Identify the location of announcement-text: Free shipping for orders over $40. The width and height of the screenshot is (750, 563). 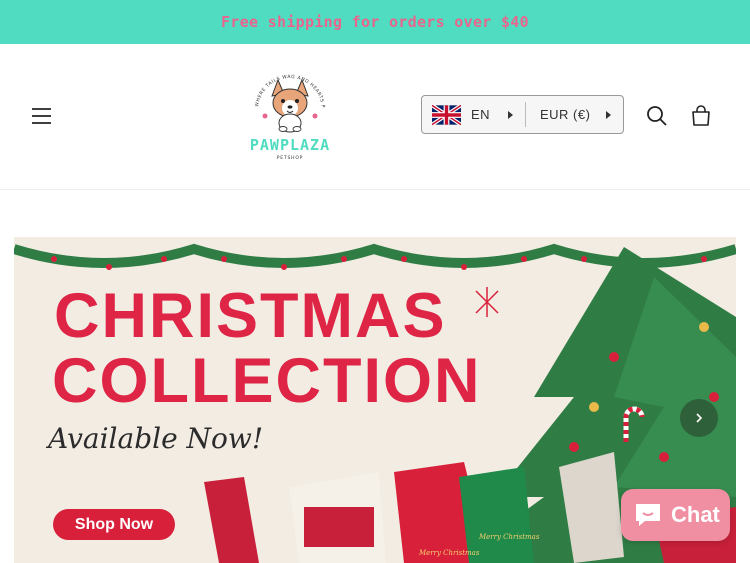
(375, 22).